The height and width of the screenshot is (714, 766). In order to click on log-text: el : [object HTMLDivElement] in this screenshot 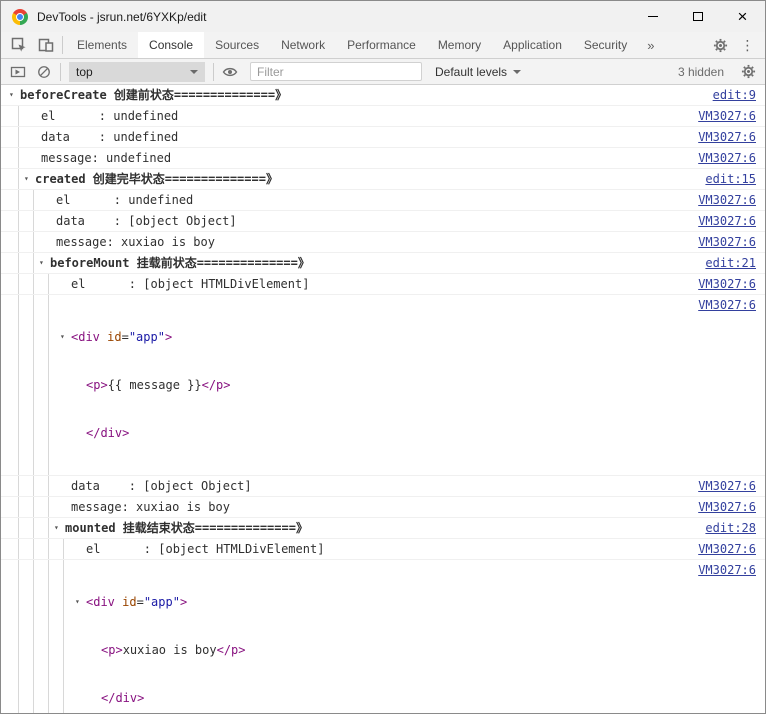, I will do `click(190, 284)`.